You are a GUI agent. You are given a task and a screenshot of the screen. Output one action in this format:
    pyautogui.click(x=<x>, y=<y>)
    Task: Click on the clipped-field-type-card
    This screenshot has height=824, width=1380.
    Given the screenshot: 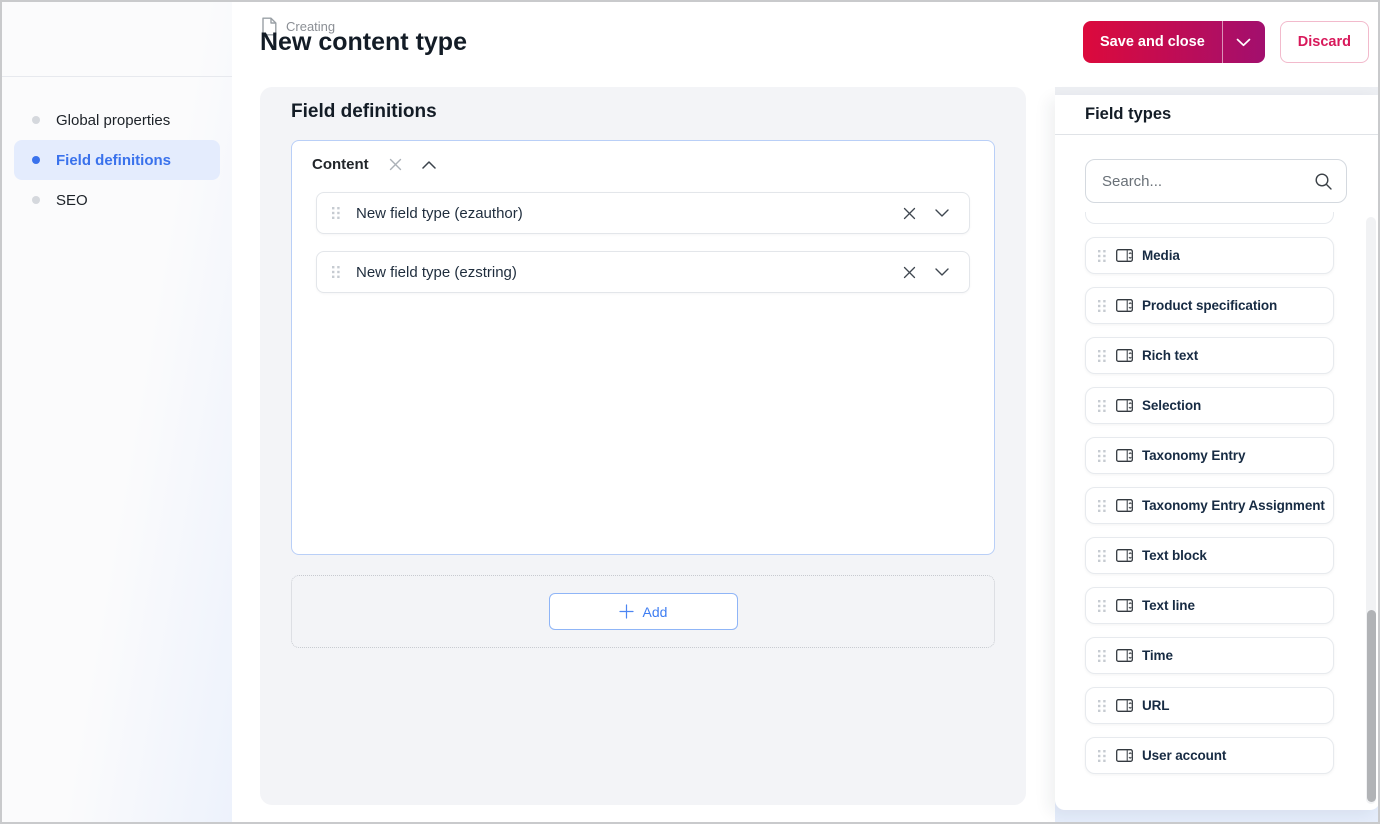 What is the action you would take?
    pyautogui.click(x=1209, y=218)
    